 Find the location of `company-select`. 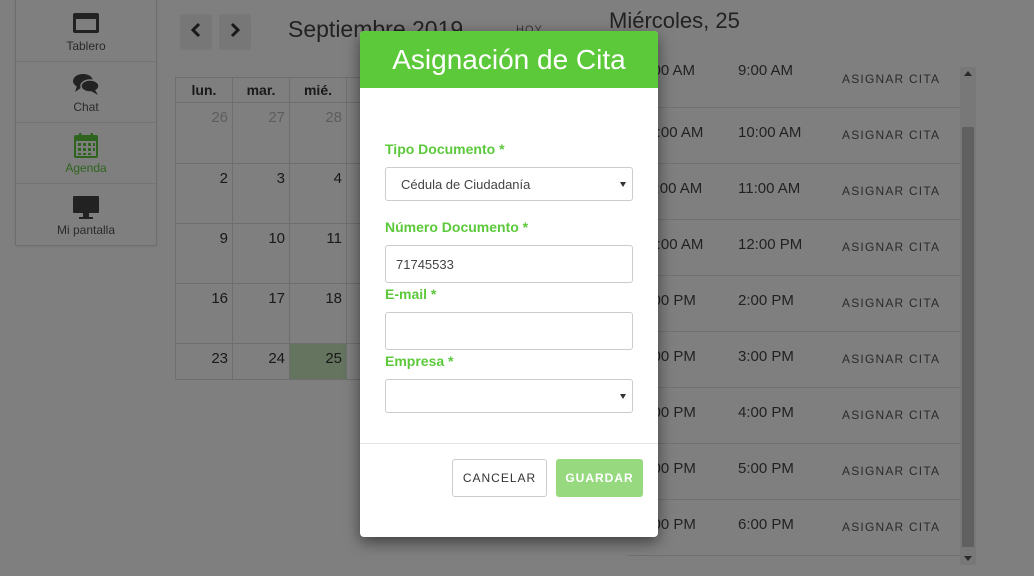

company-select is located at coordinates (509, 396).